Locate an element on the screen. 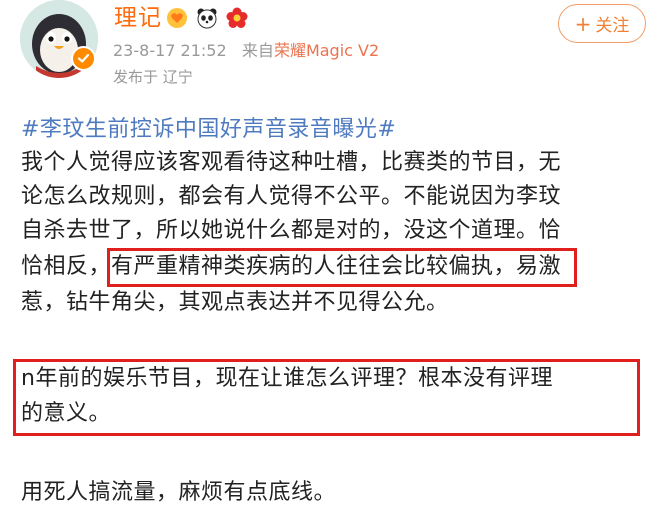  red-flower-badge-icon is located at coordinates (237, 18).